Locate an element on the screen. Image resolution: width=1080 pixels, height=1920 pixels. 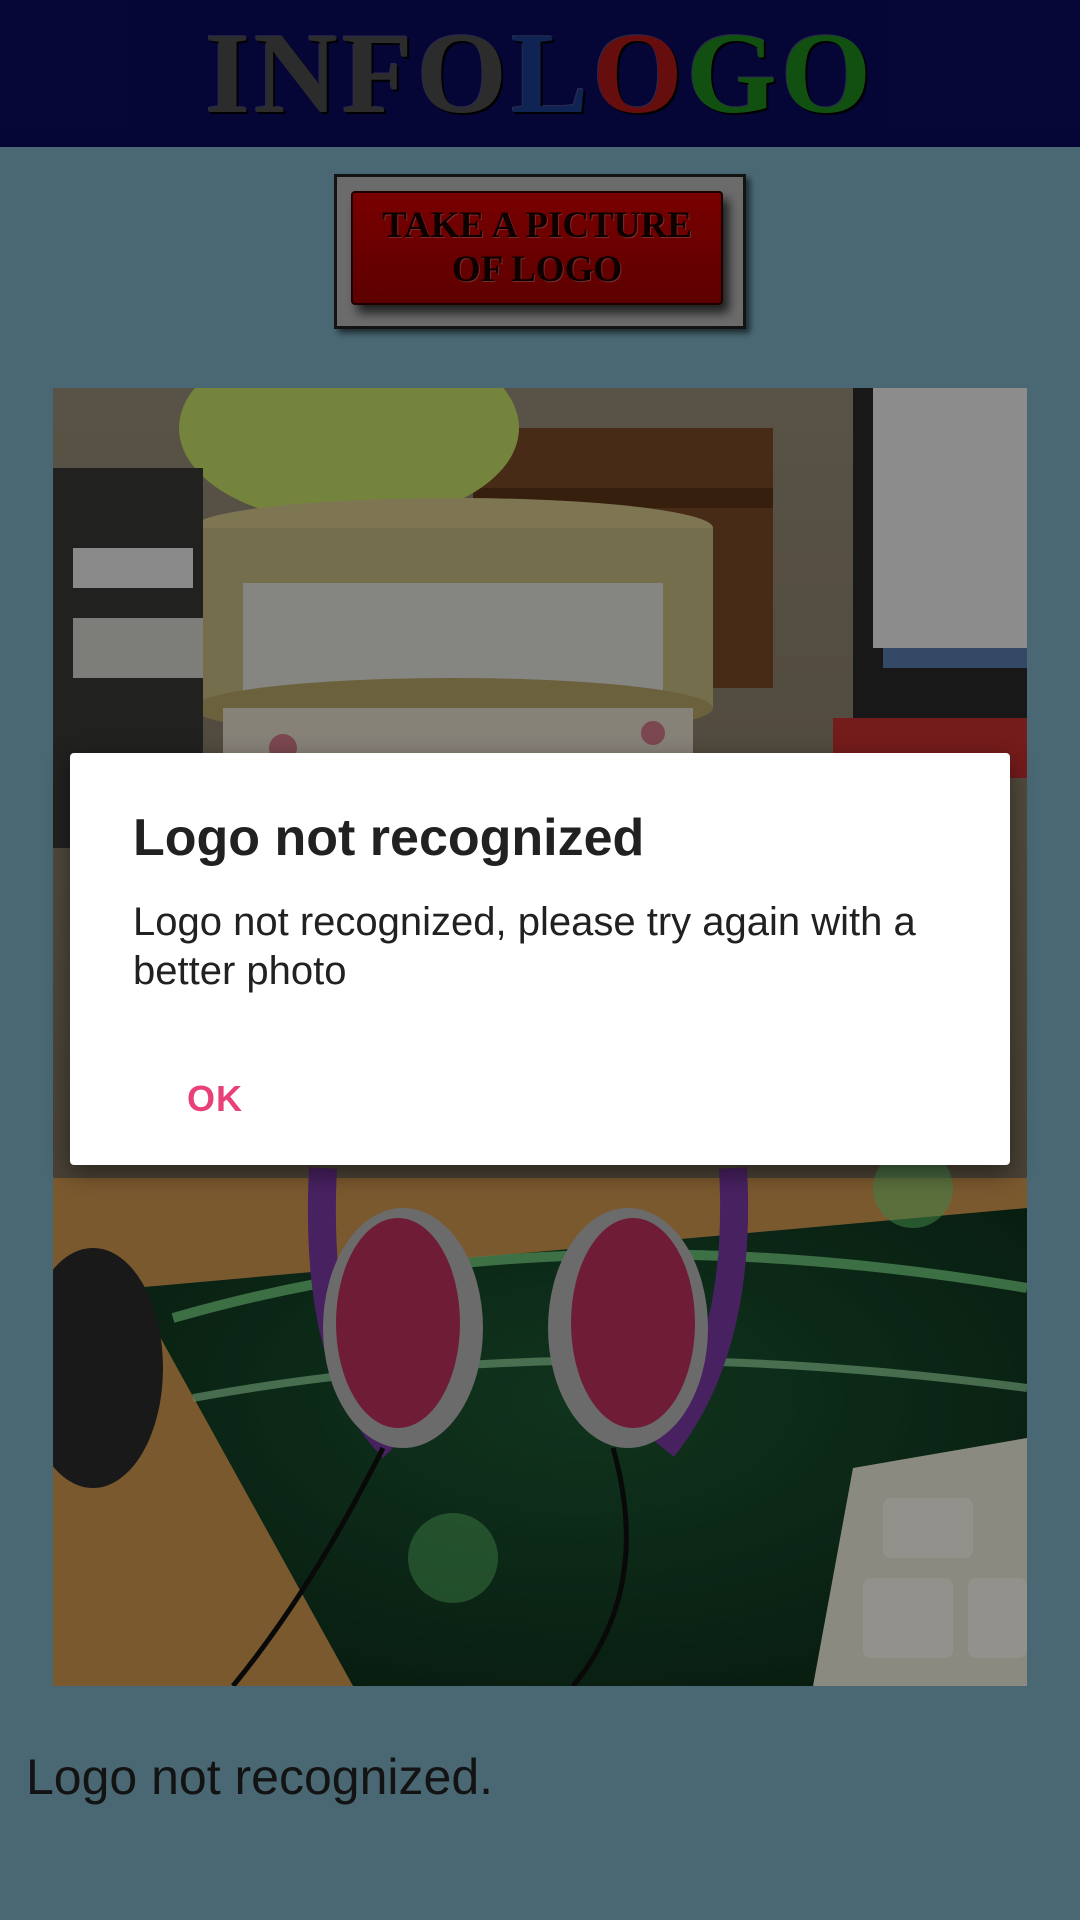
ok-button: OK is located at coordinates (215, 1099).